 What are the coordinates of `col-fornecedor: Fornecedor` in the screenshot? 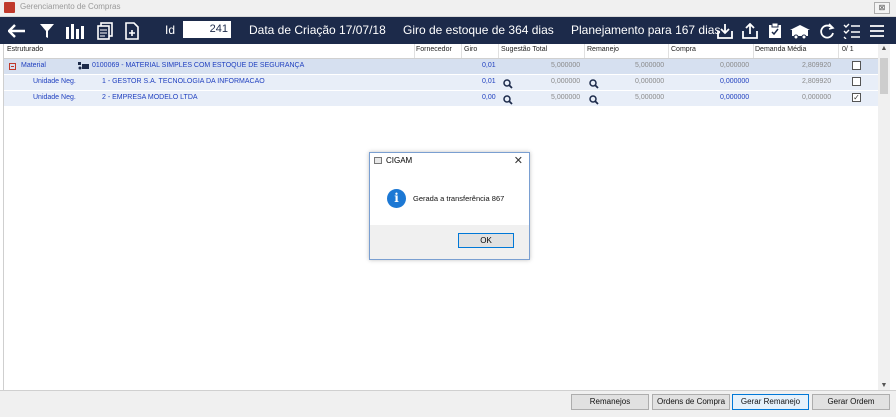 It's located at (434, 49).